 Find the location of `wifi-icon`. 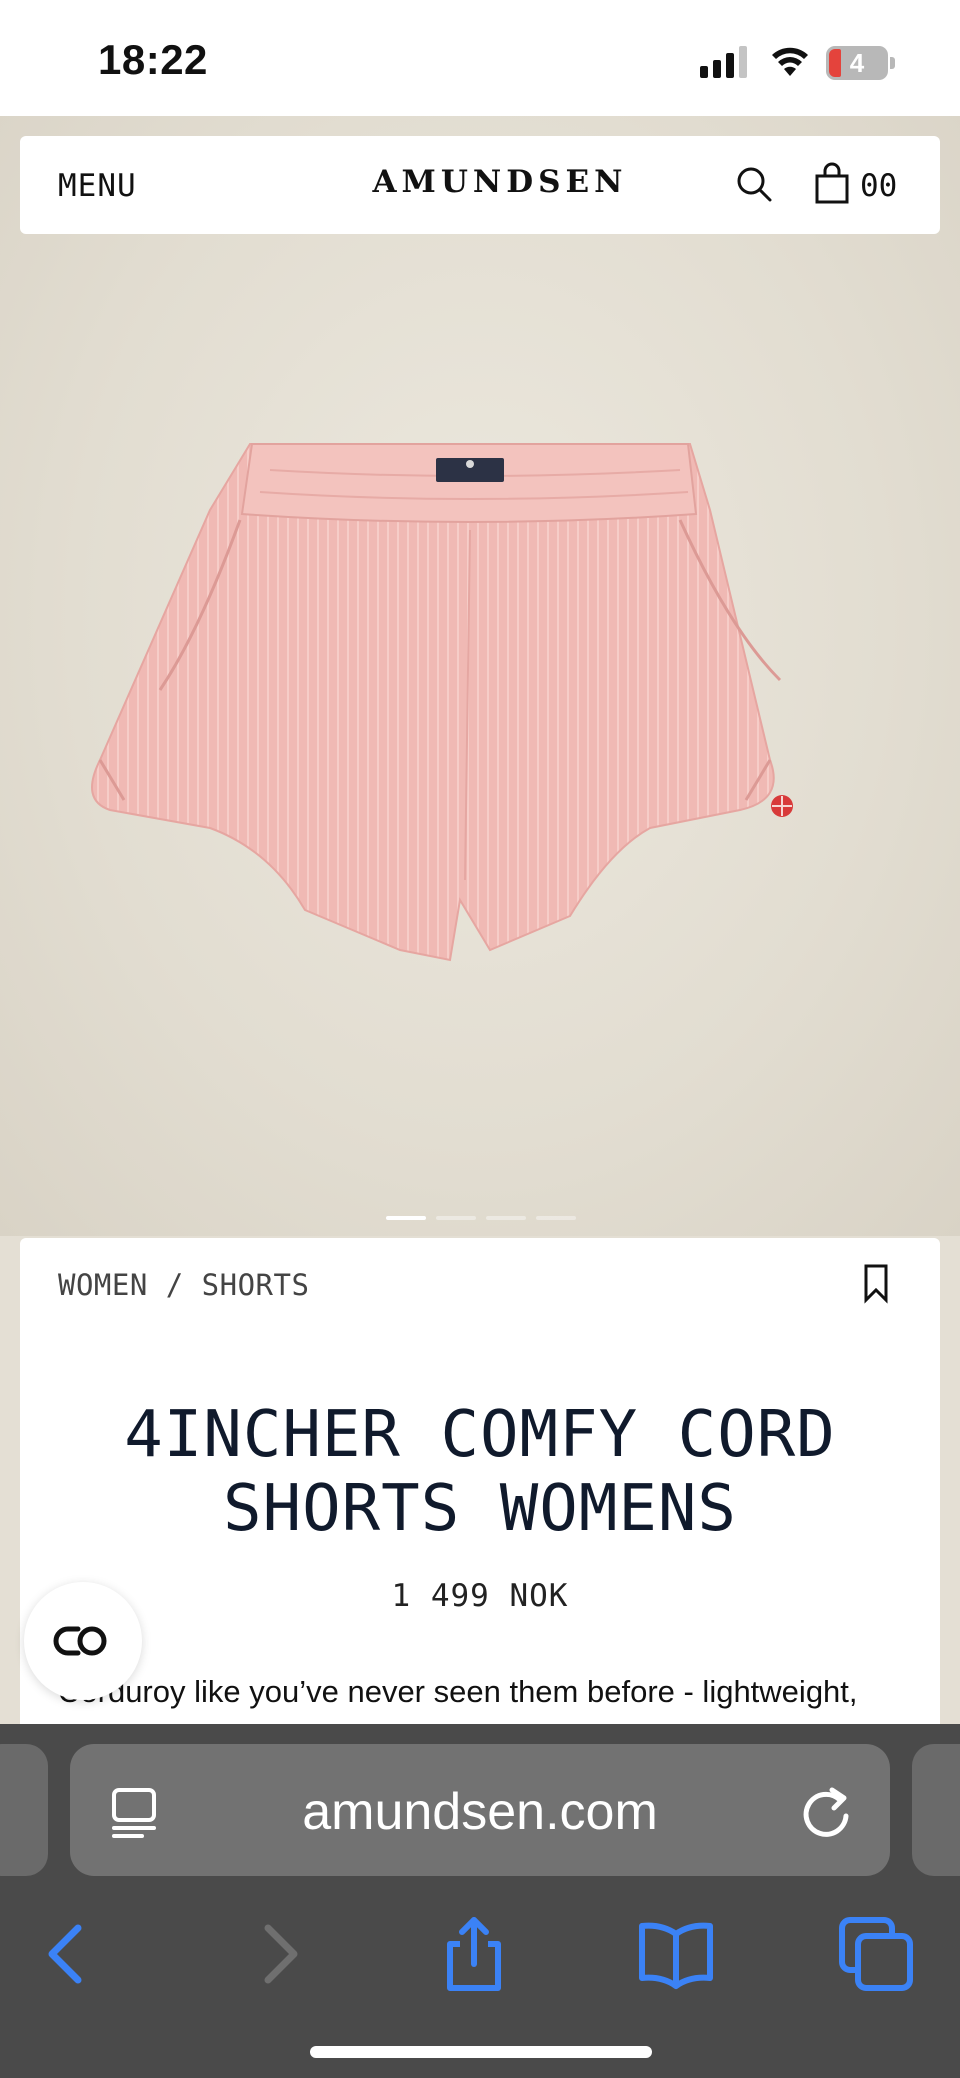

wifi-icon is located at coordinates (790, 61).